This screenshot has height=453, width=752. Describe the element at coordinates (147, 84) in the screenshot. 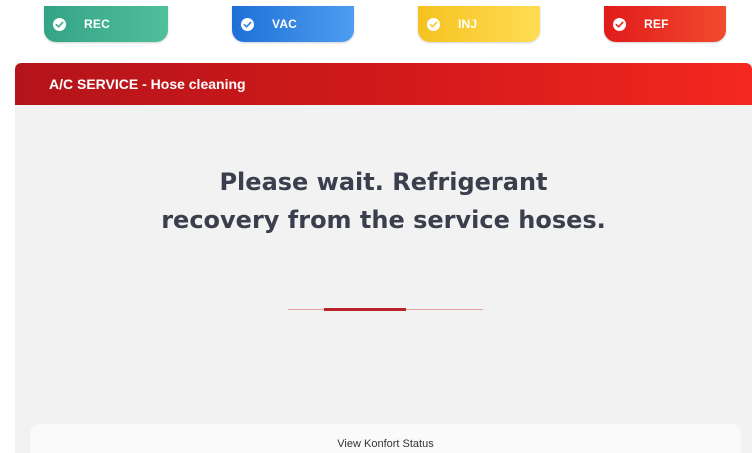

I see `panel-title: A/C SERVICE - Hose cleaning` at that location.